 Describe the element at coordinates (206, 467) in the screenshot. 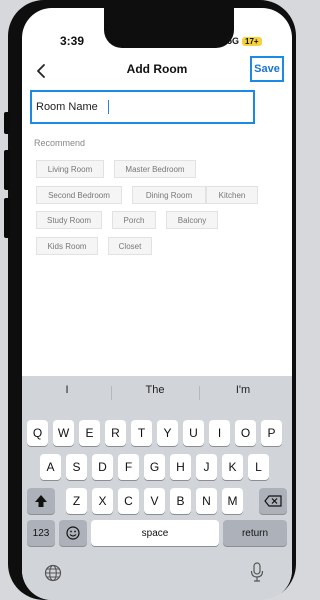

I see `key-j: J` at that location.